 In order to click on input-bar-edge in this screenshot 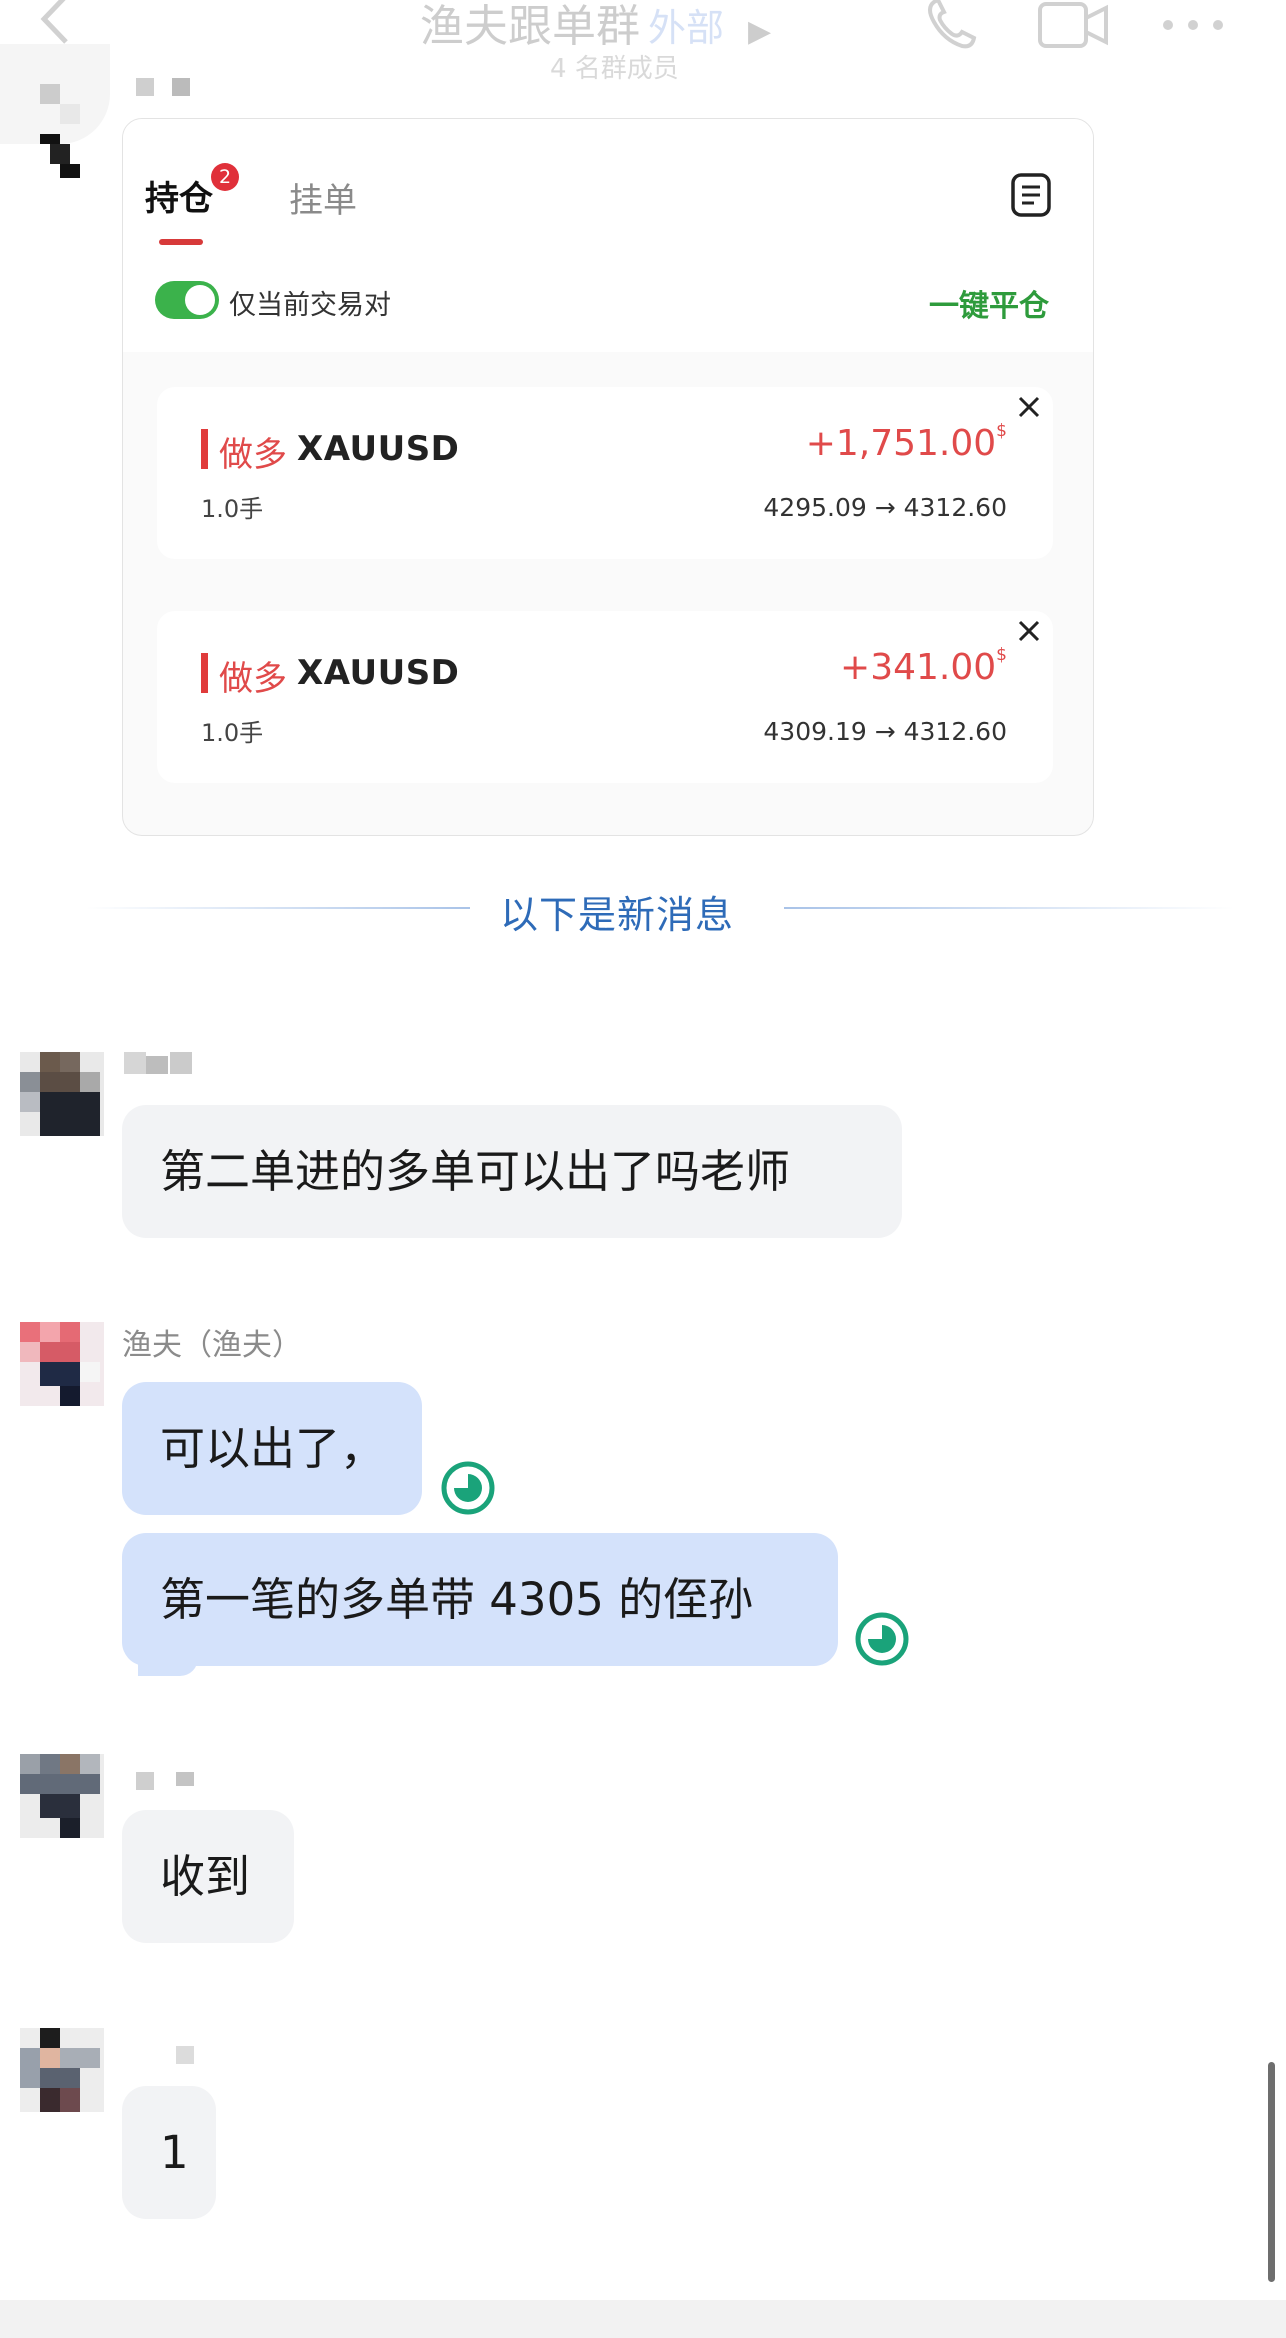, I will do `click(643, 2319)`.